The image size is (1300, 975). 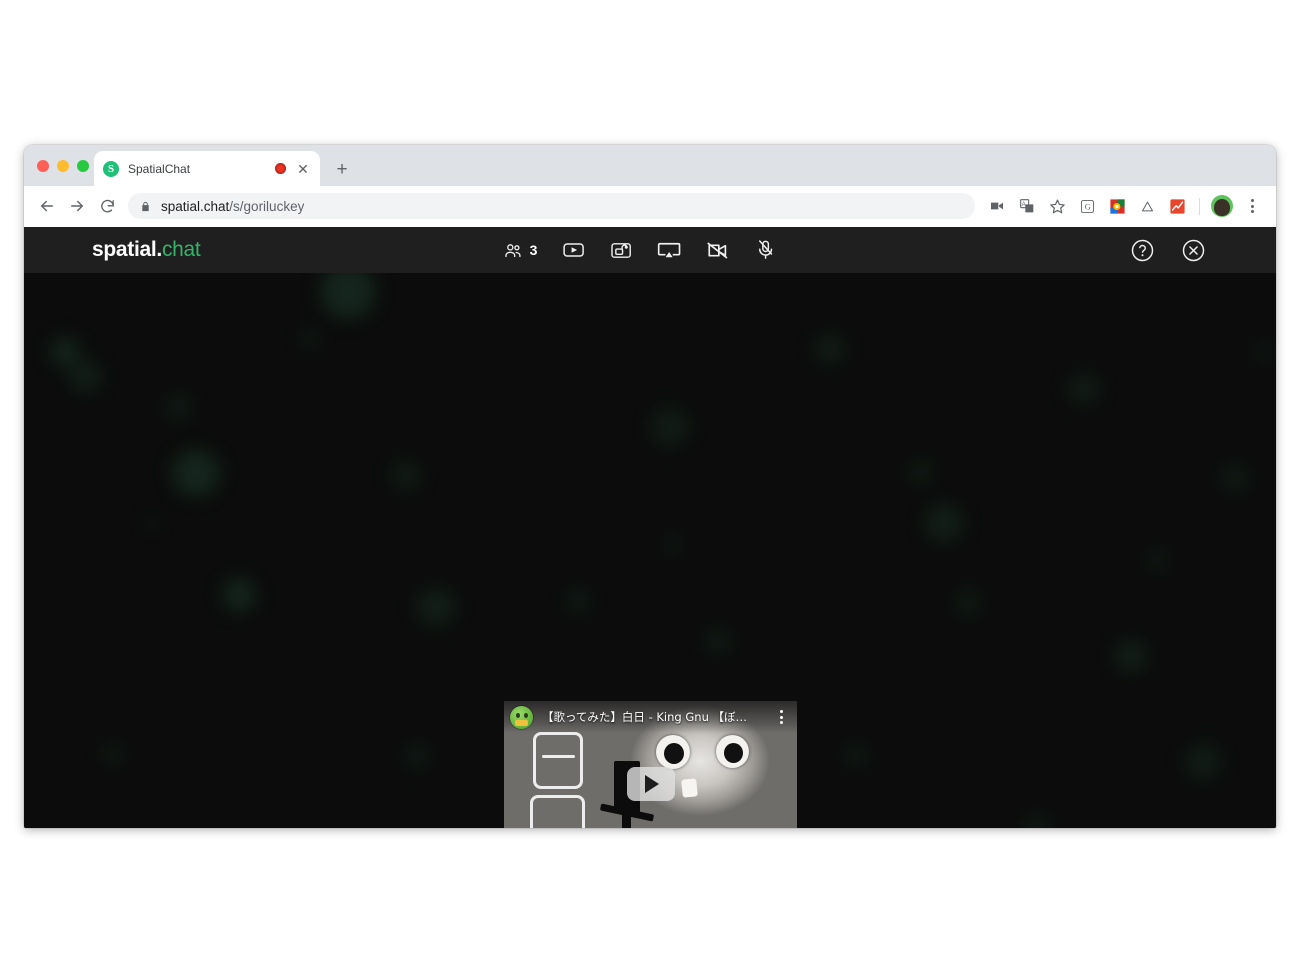 I want to click on play-in-rounded-rect-icon, so click(x=573, y=250).